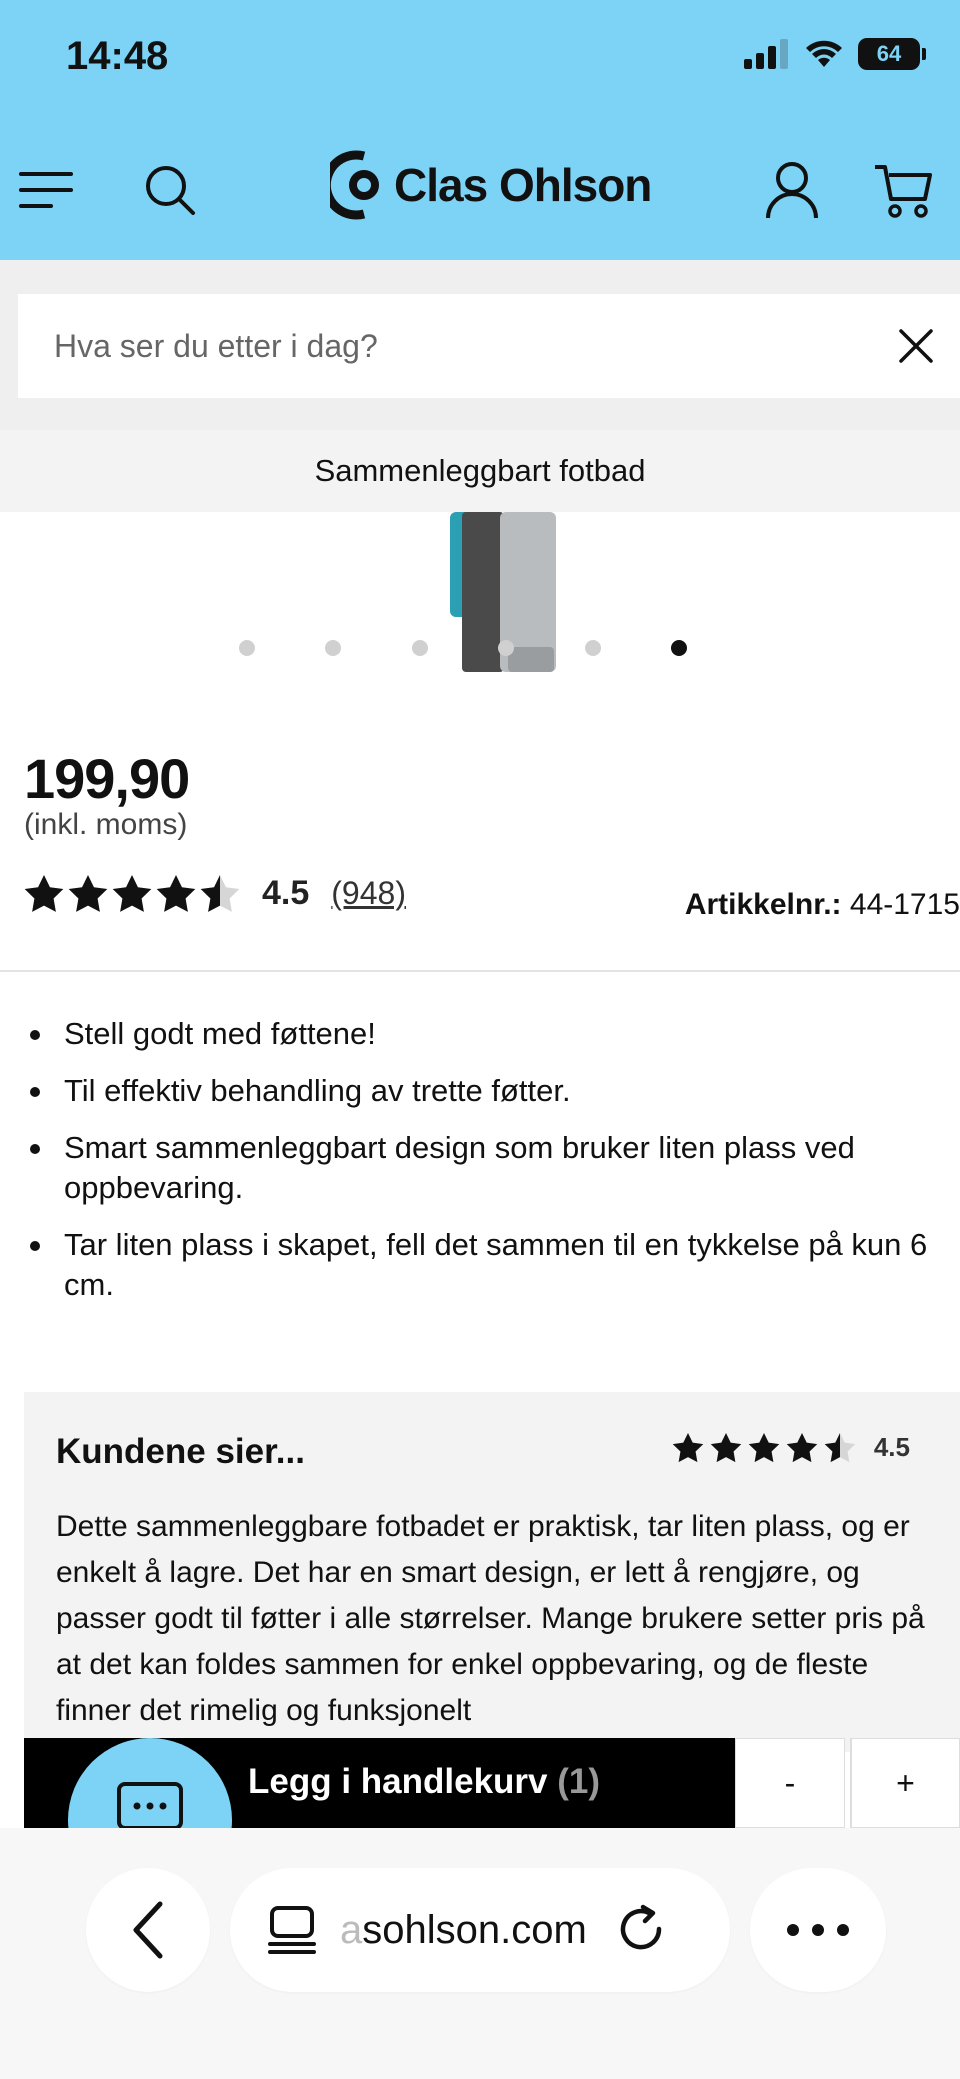 The height and width of the screenshot is (2079, 960). Describe the element at coordinates (398, 1781) in the screenshot. I see `cart-label-text: Legg i handlekurv` at that location.